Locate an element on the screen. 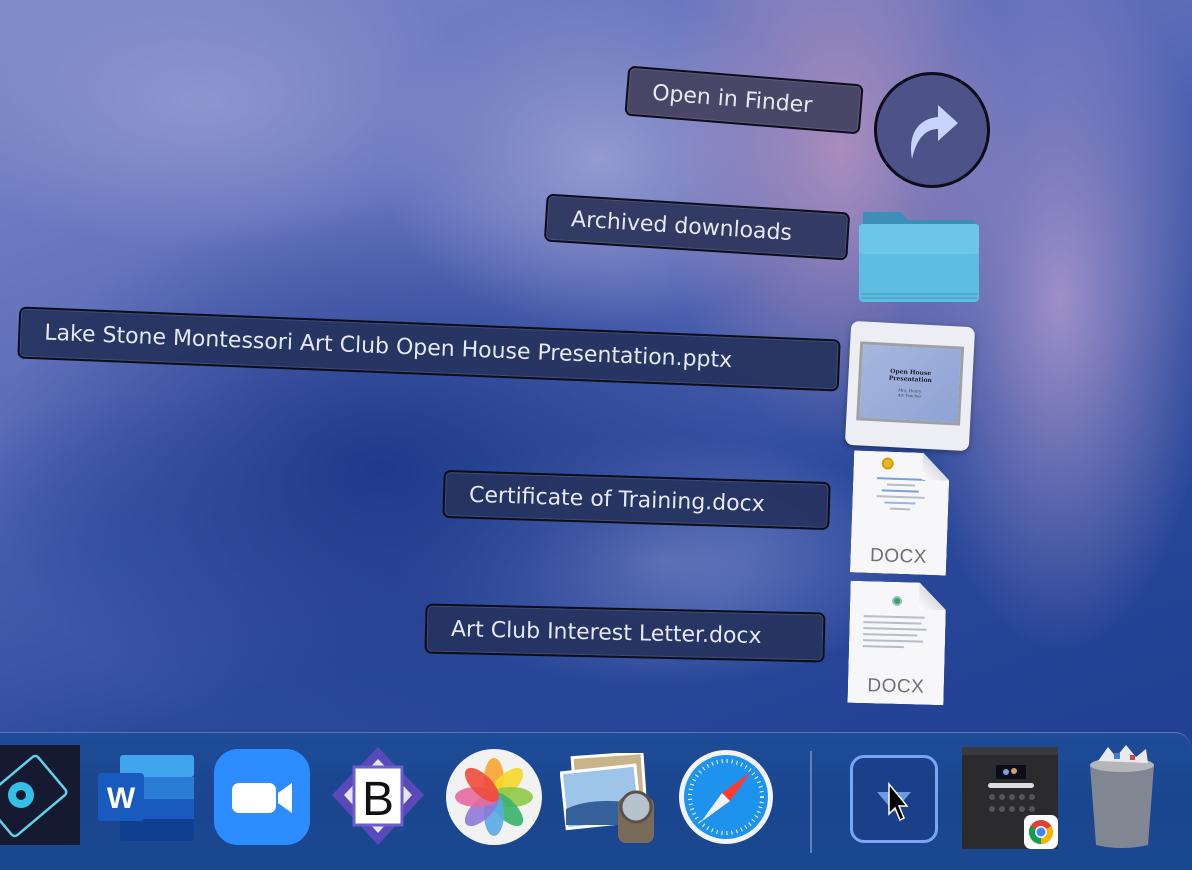  photoshop-elements-icon is located at coordinates (40, 795).